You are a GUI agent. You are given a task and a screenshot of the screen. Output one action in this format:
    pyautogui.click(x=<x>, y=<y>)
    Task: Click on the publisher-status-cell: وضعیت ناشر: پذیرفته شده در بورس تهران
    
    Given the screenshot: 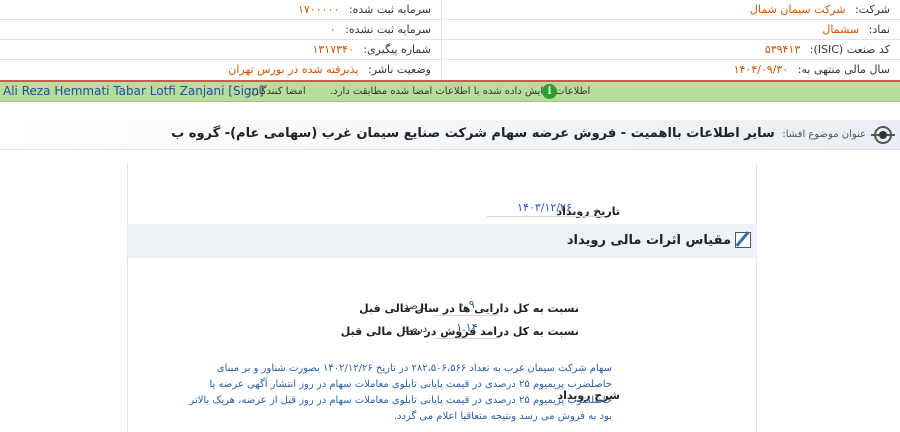 What is the action you would take?
    pyautogui.click(x=221, y=70)
    